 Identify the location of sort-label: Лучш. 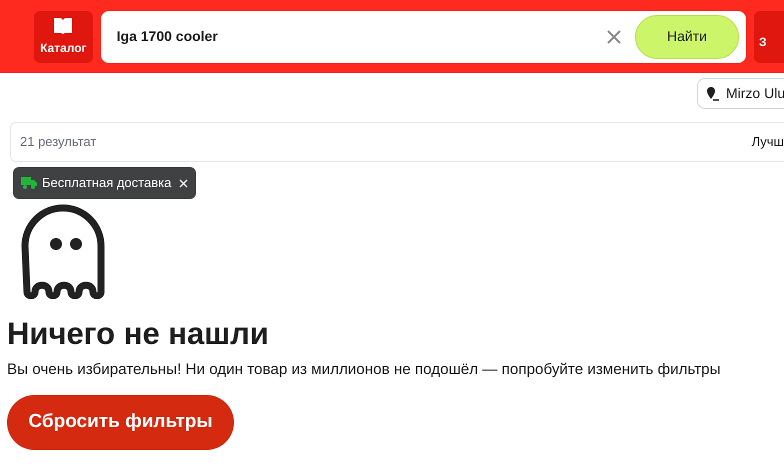
(768, 142).